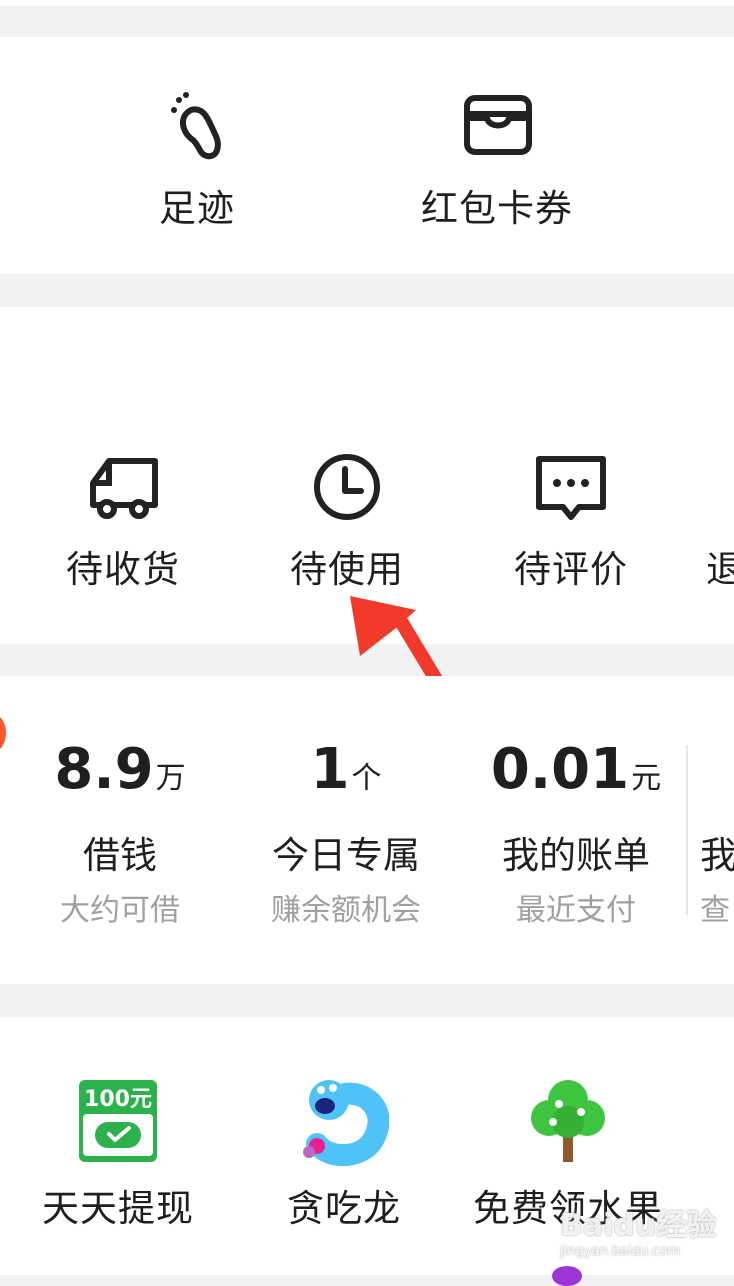 This screenshot has height=1286, width=734. What do you see at coordinates (576, 910) in the screenshot?
I see `stat-sub: 最近支付` at bounding box center [576, 910].